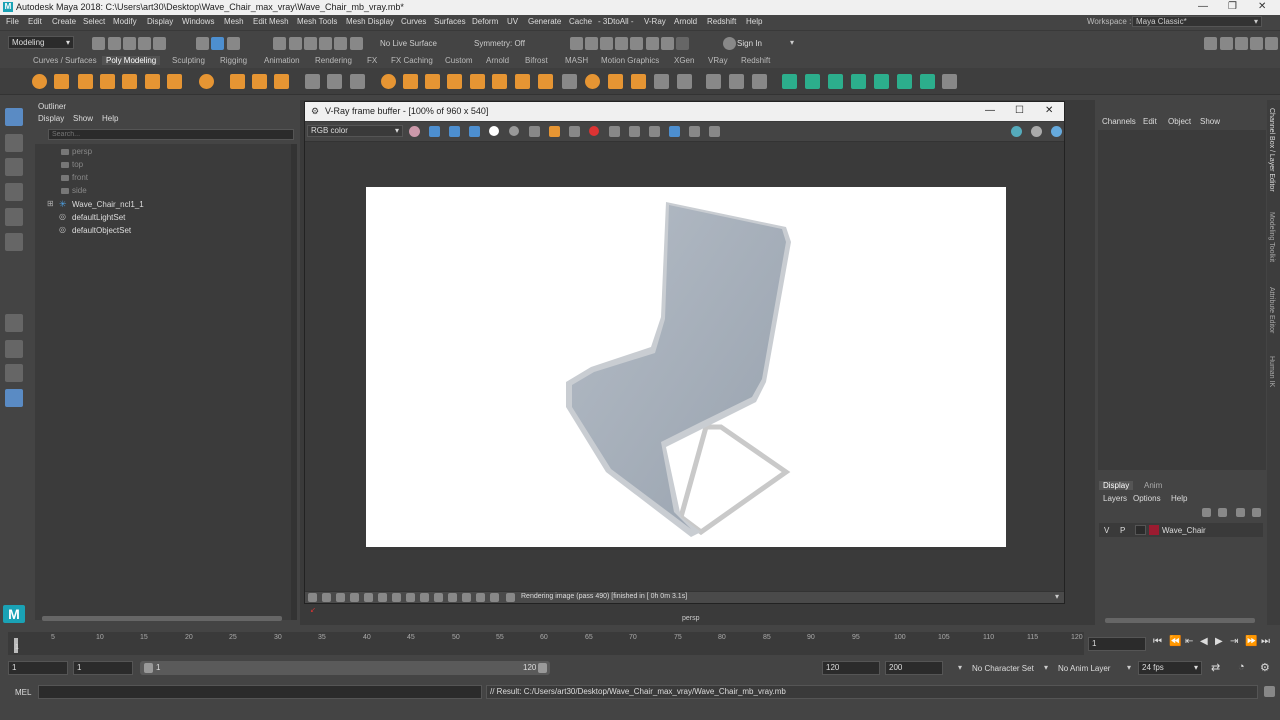 The image size is (1280, 720). I want to click on snap-grid-icon, so click(279, 43).